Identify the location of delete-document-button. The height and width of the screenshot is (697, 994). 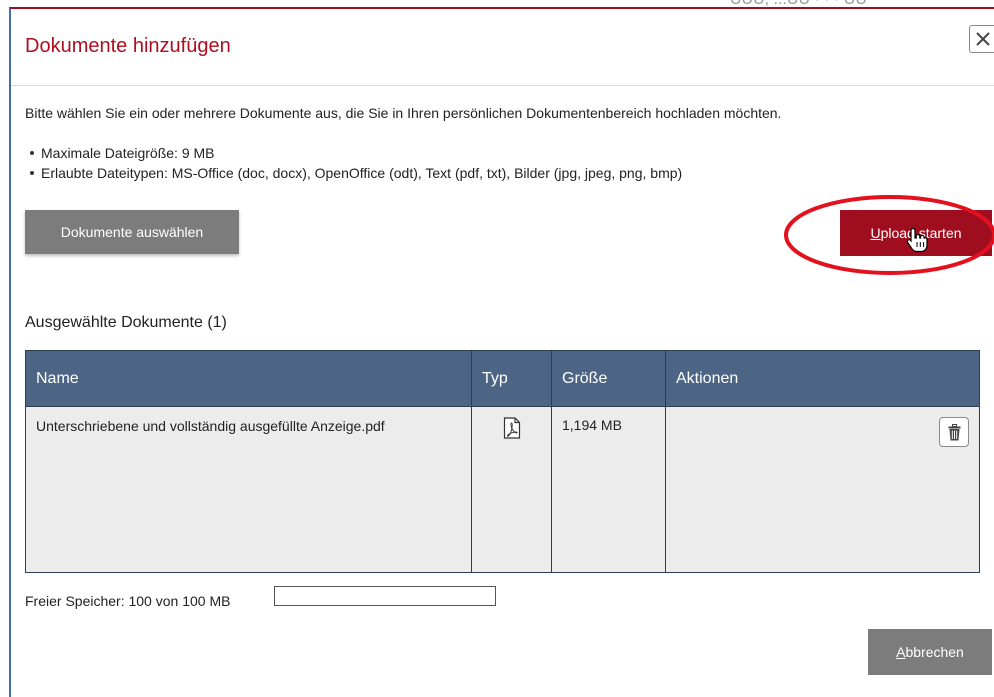
(954, 432).